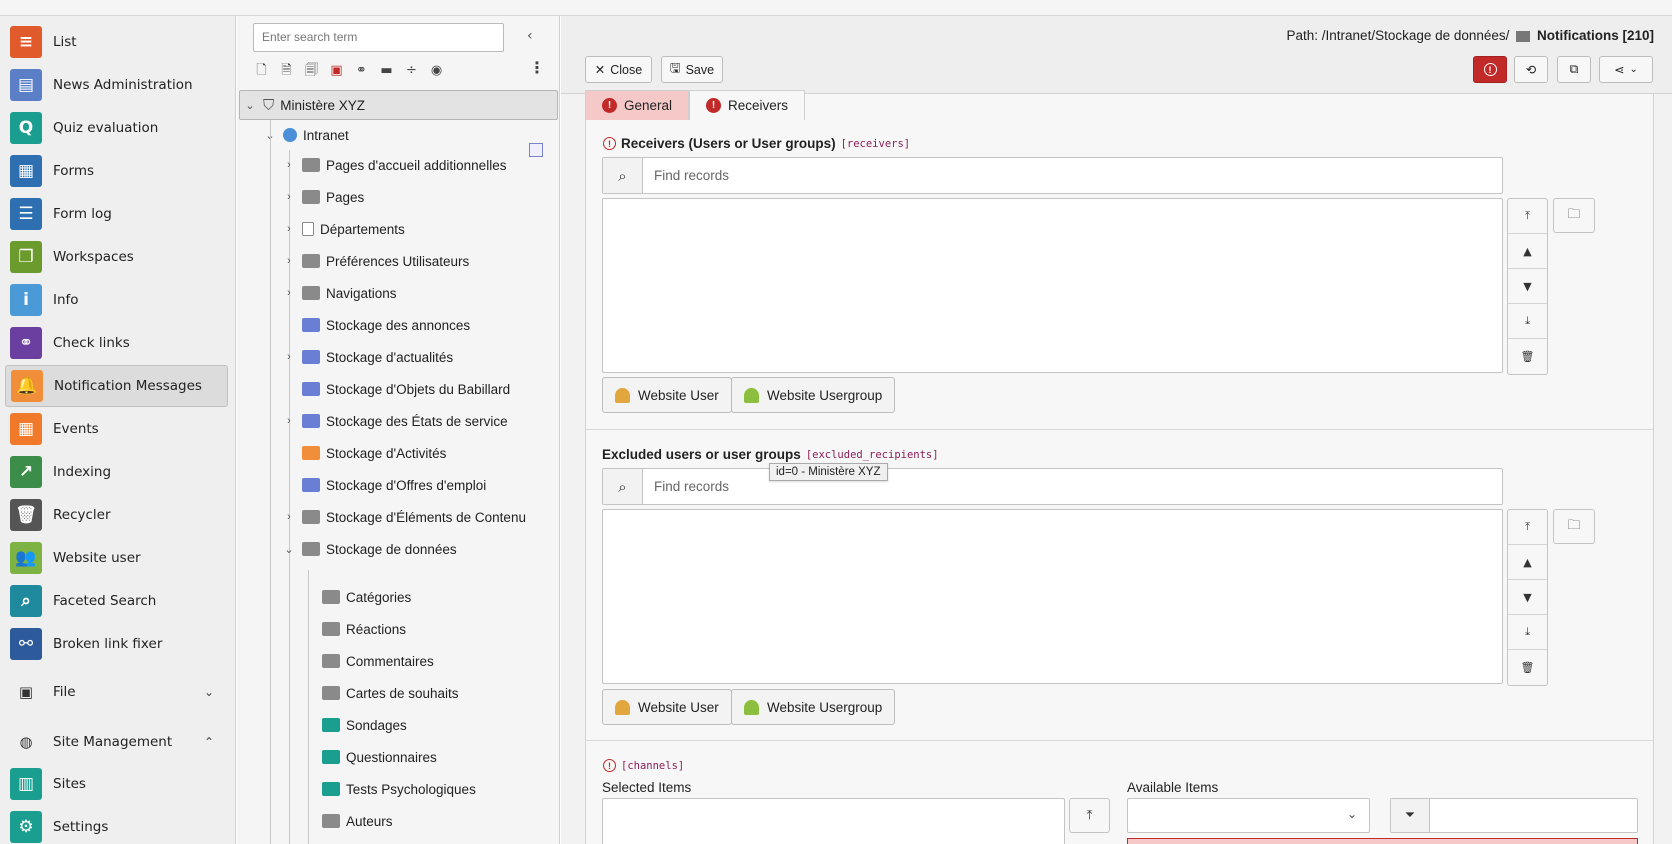 The image size is (1672, 844). I want to click on receivers-add-website-user-button: Website User, so click(667, 395).